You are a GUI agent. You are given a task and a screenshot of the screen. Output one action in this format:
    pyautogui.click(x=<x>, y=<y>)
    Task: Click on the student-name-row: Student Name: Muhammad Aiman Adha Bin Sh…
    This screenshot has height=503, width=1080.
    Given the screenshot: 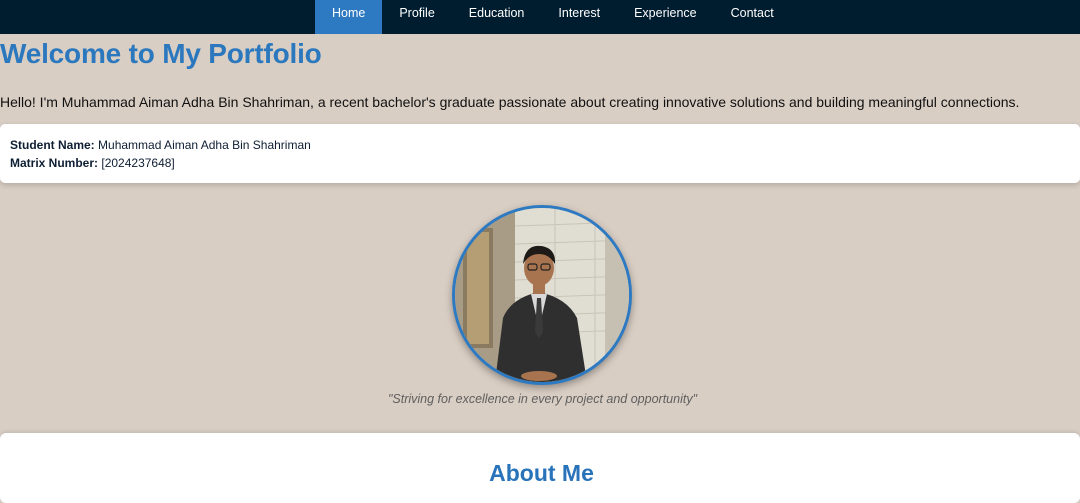 What is the action you would take?
    pyautogui.click(x=160, y=145)
    